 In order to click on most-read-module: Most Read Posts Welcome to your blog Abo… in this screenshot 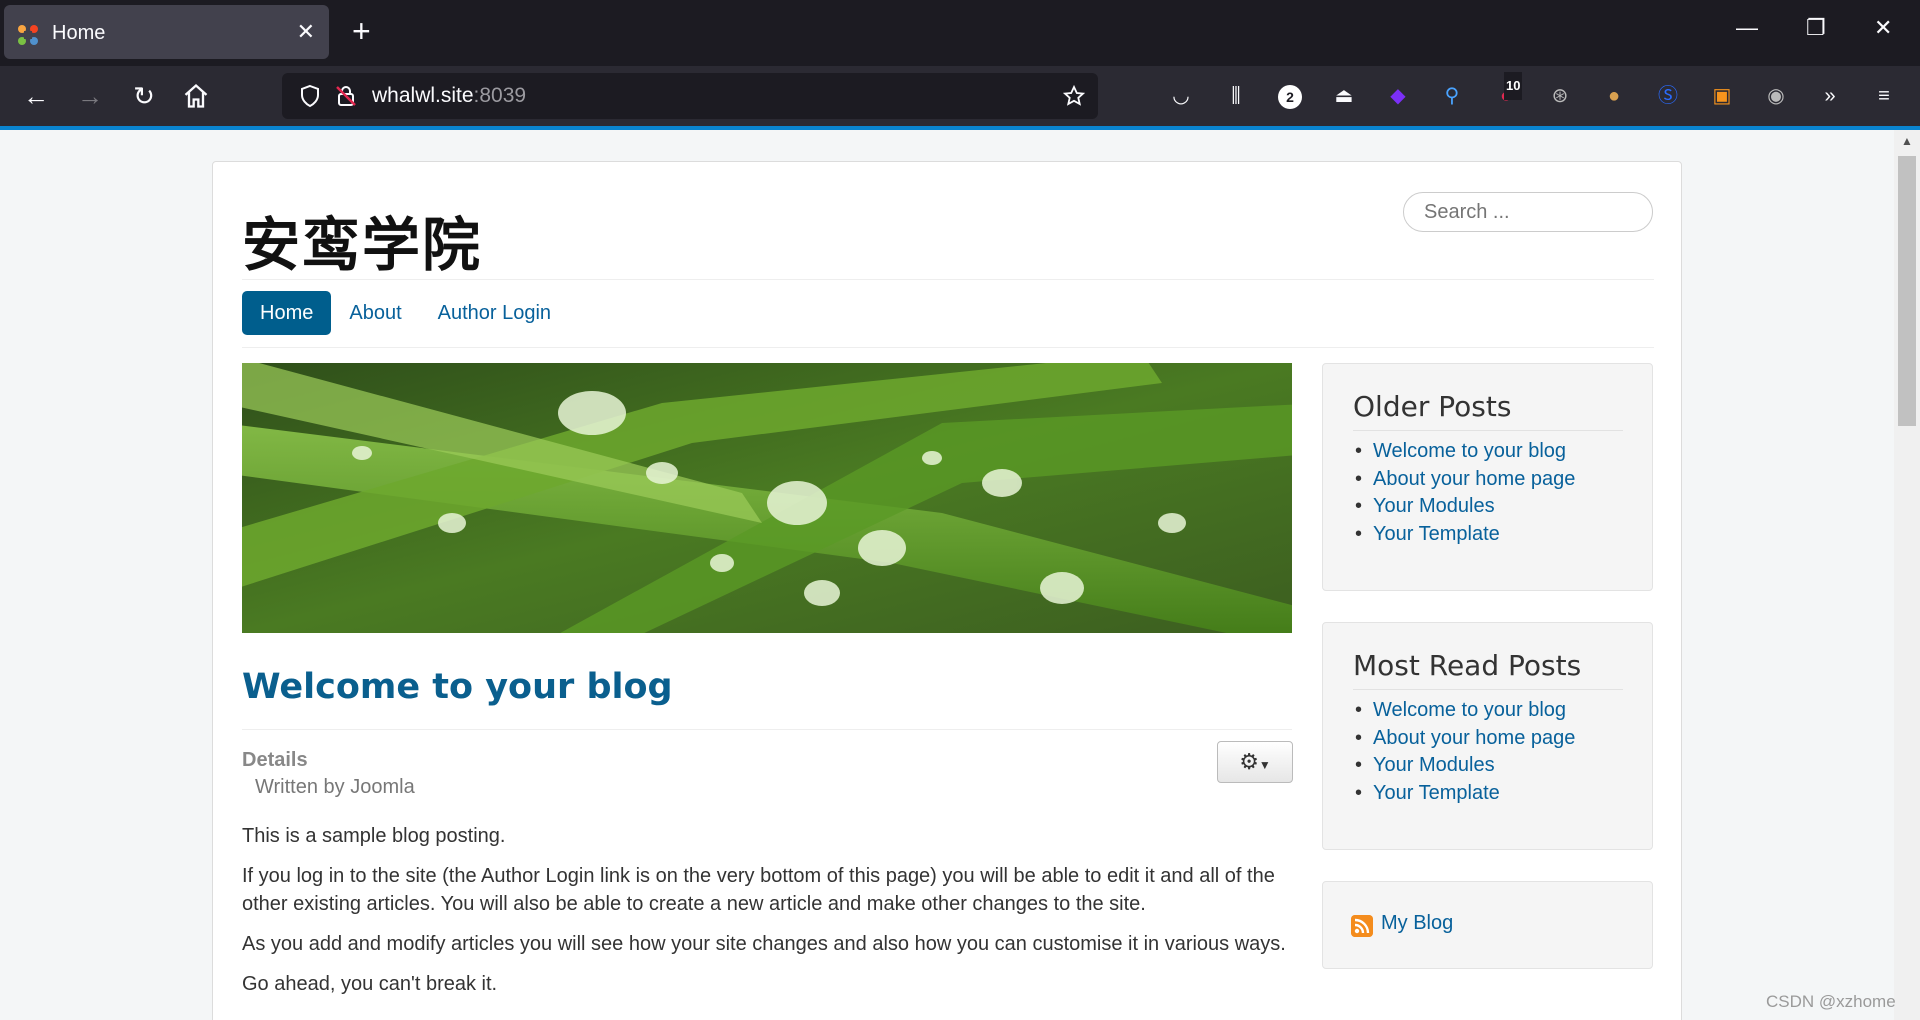, I will do `click(1487, 736)`.